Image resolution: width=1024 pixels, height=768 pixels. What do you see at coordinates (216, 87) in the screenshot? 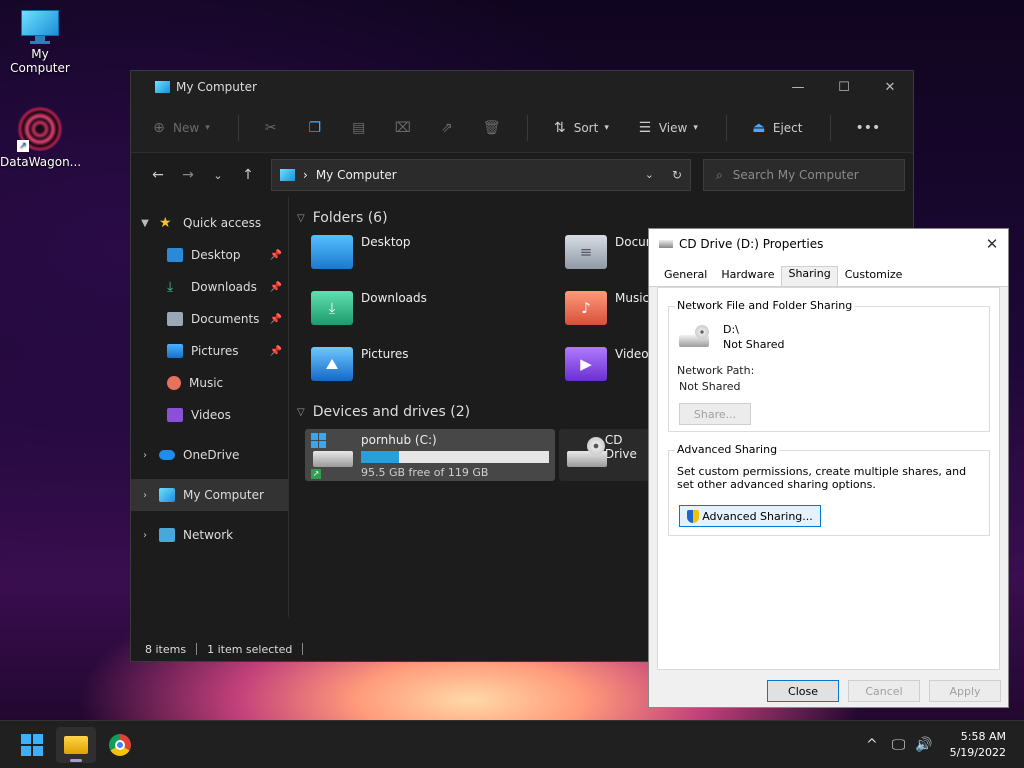
I see `window-title: My Computer` at bounding box center [216, 87].